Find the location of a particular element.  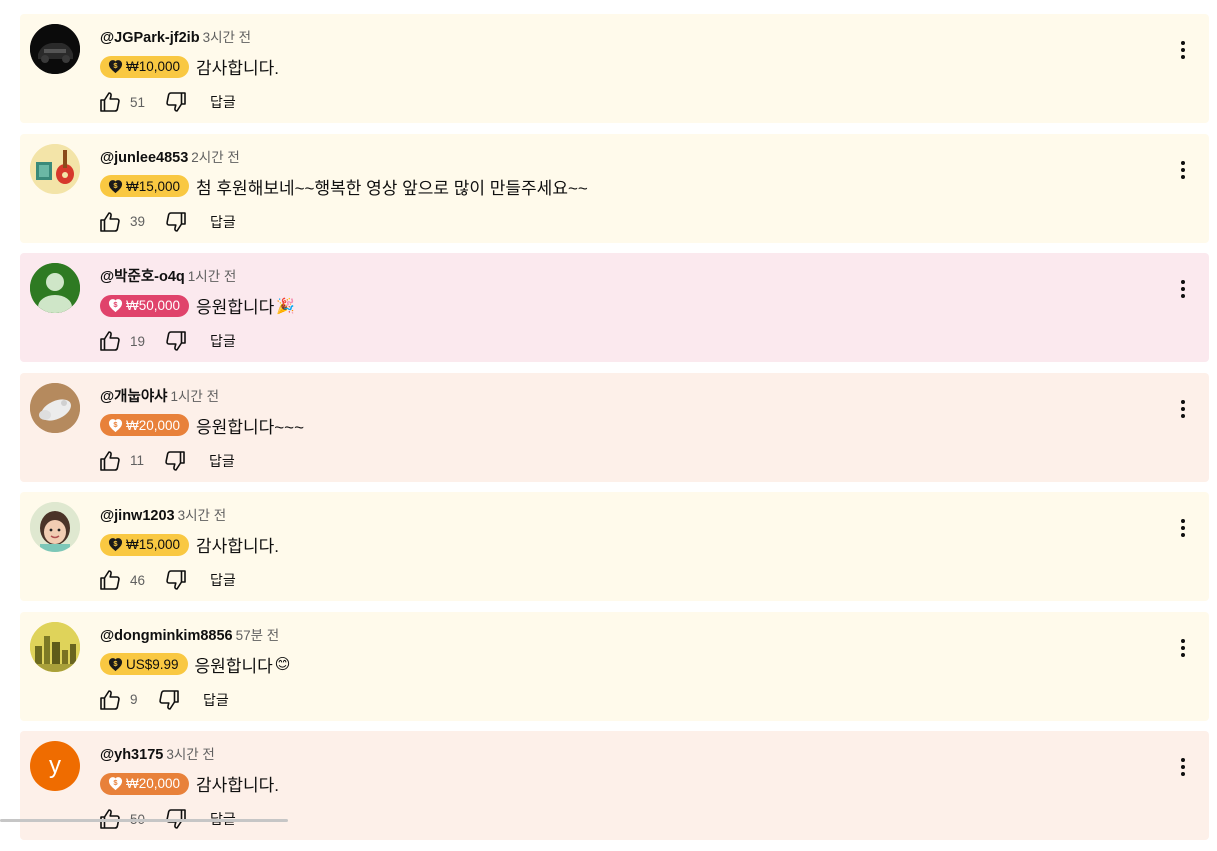

comment-card: @박준호-o4q 1시간 전 $ ₩50,000 응원합니다 🎉 19 답글 is located at coordinates (614, 307).